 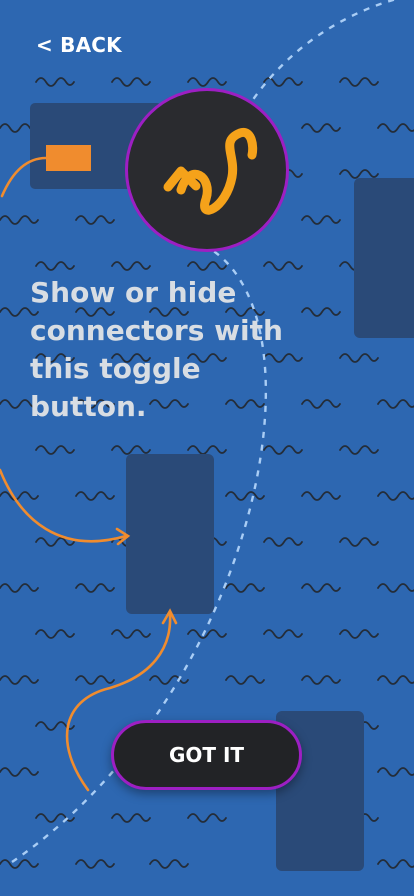 I want to click on connector-toggle-button, so click(x=207, y=170).